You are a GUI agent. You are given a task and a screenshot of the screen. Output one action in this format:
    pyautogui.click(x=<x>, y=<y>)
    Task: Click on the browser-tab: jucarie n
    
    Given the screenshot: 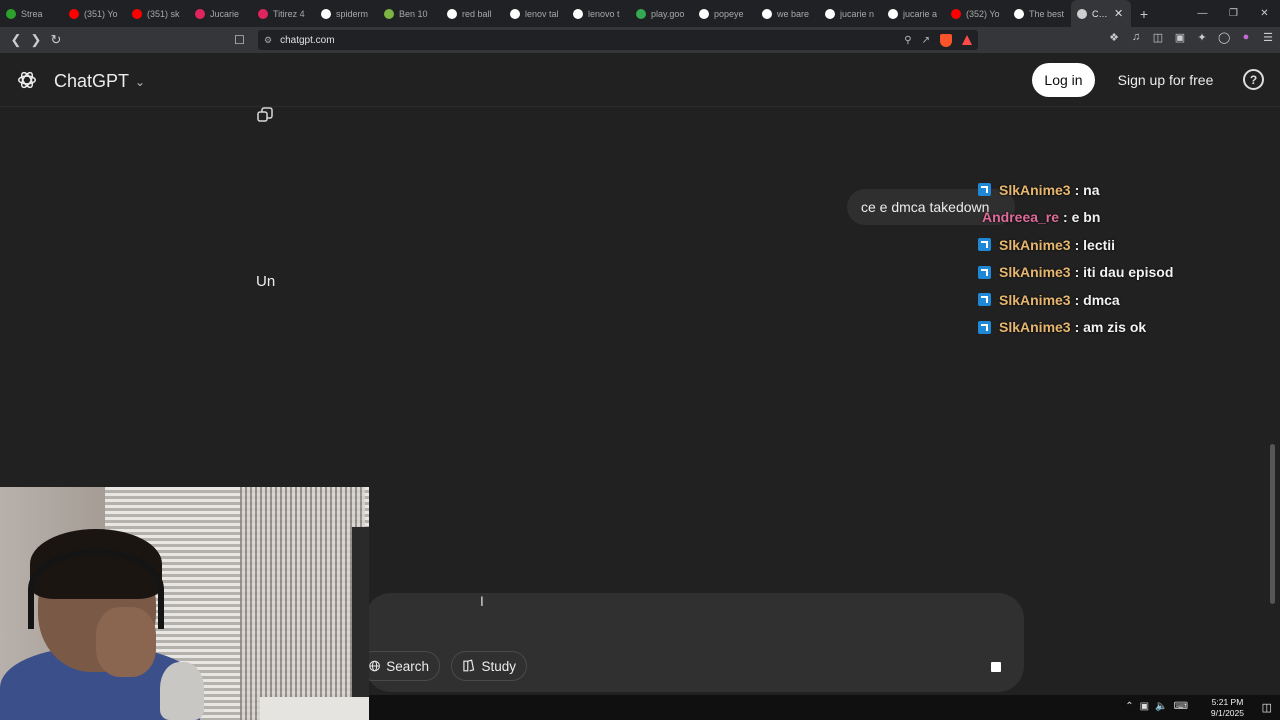 What is the action you would take?
    pyautogui.click(x=850, y=13)
    